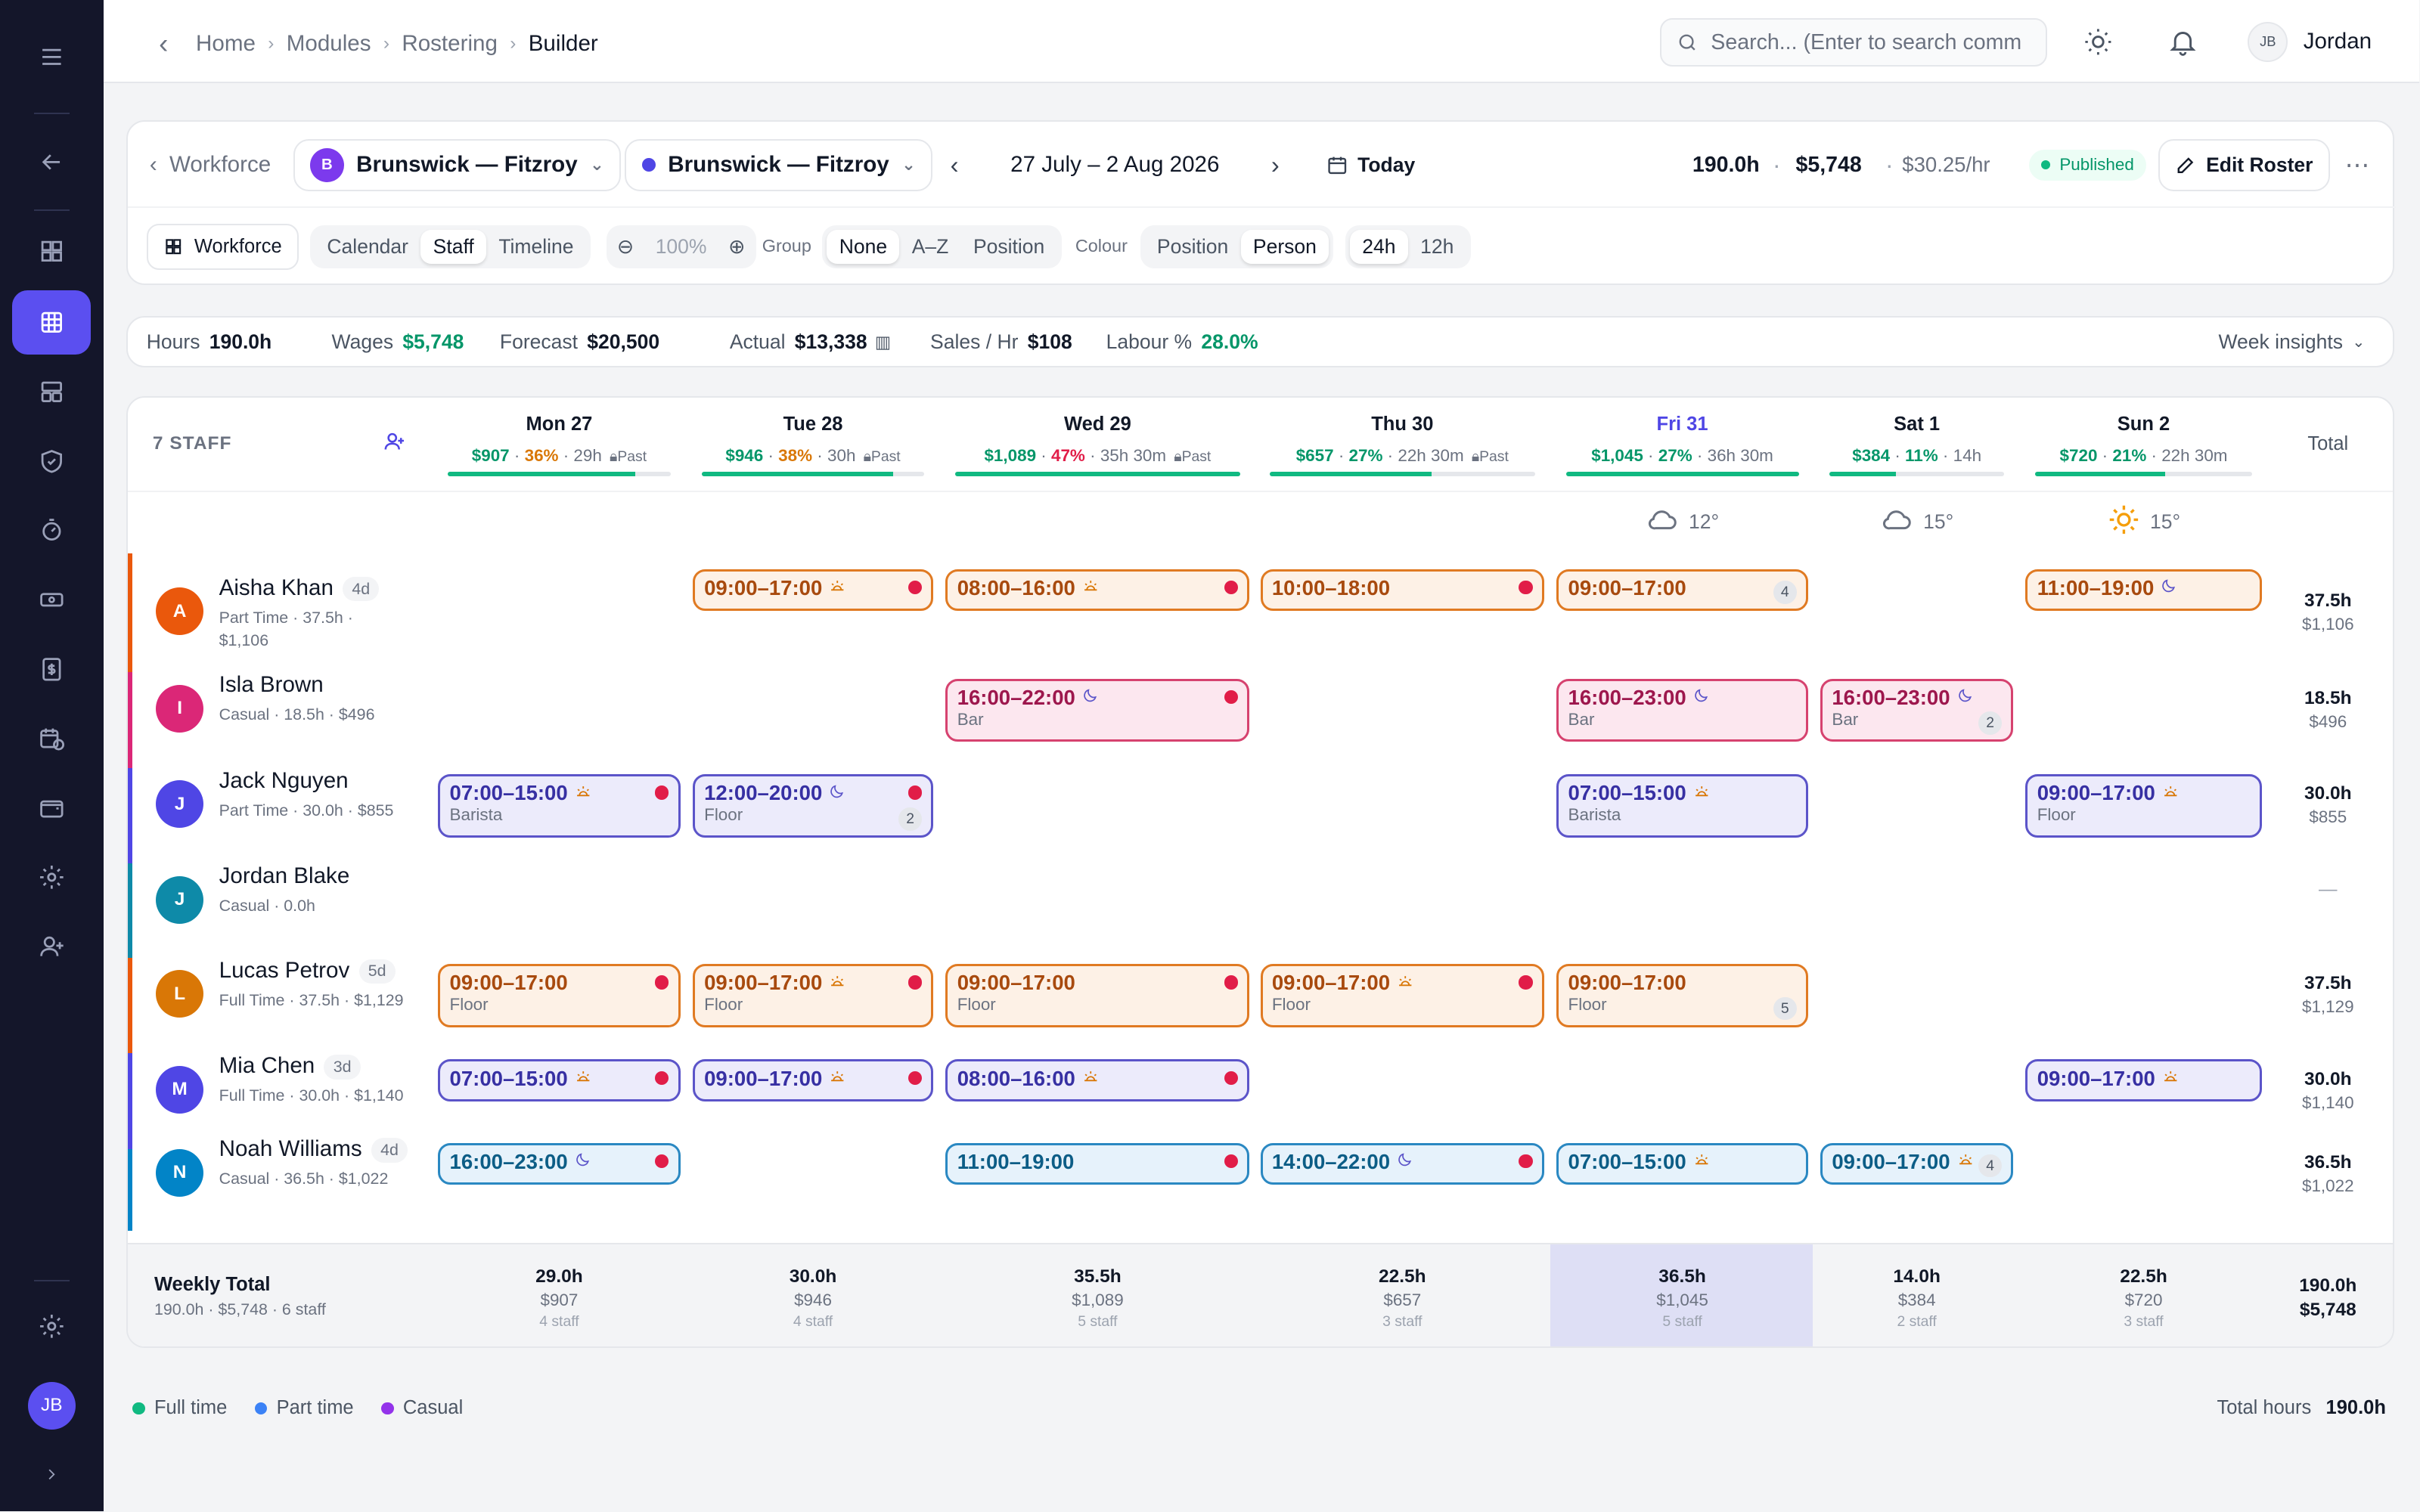 The width and height of the screenshot is (2420, 1512). What do you see at coordinates (1682, 710) in the screenshot?
I see `shift-card: 16:00–23:00 Bar` at bounding box center [1682, 710].